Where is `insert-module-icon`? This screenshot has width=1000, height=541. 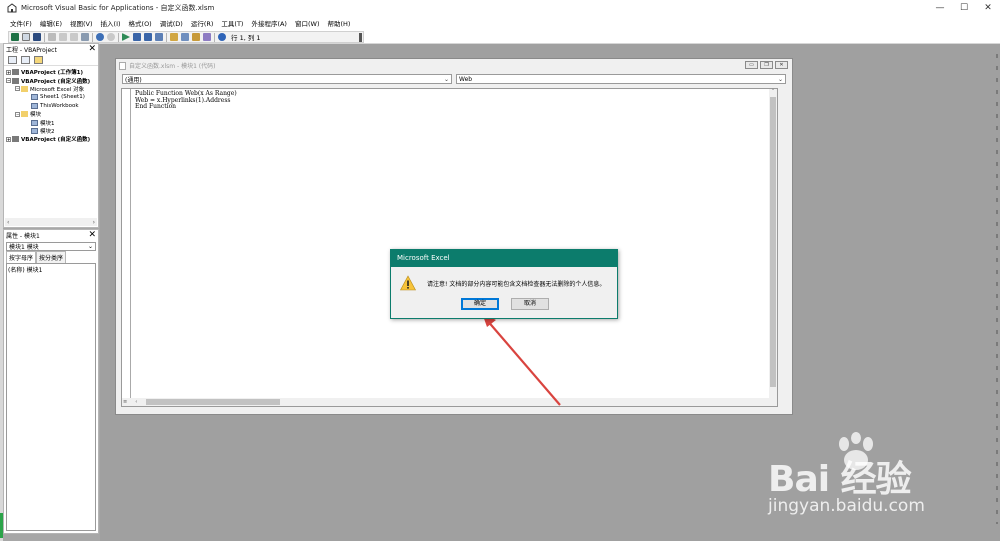 insert-module-icon is located at coordinates (26, 37).